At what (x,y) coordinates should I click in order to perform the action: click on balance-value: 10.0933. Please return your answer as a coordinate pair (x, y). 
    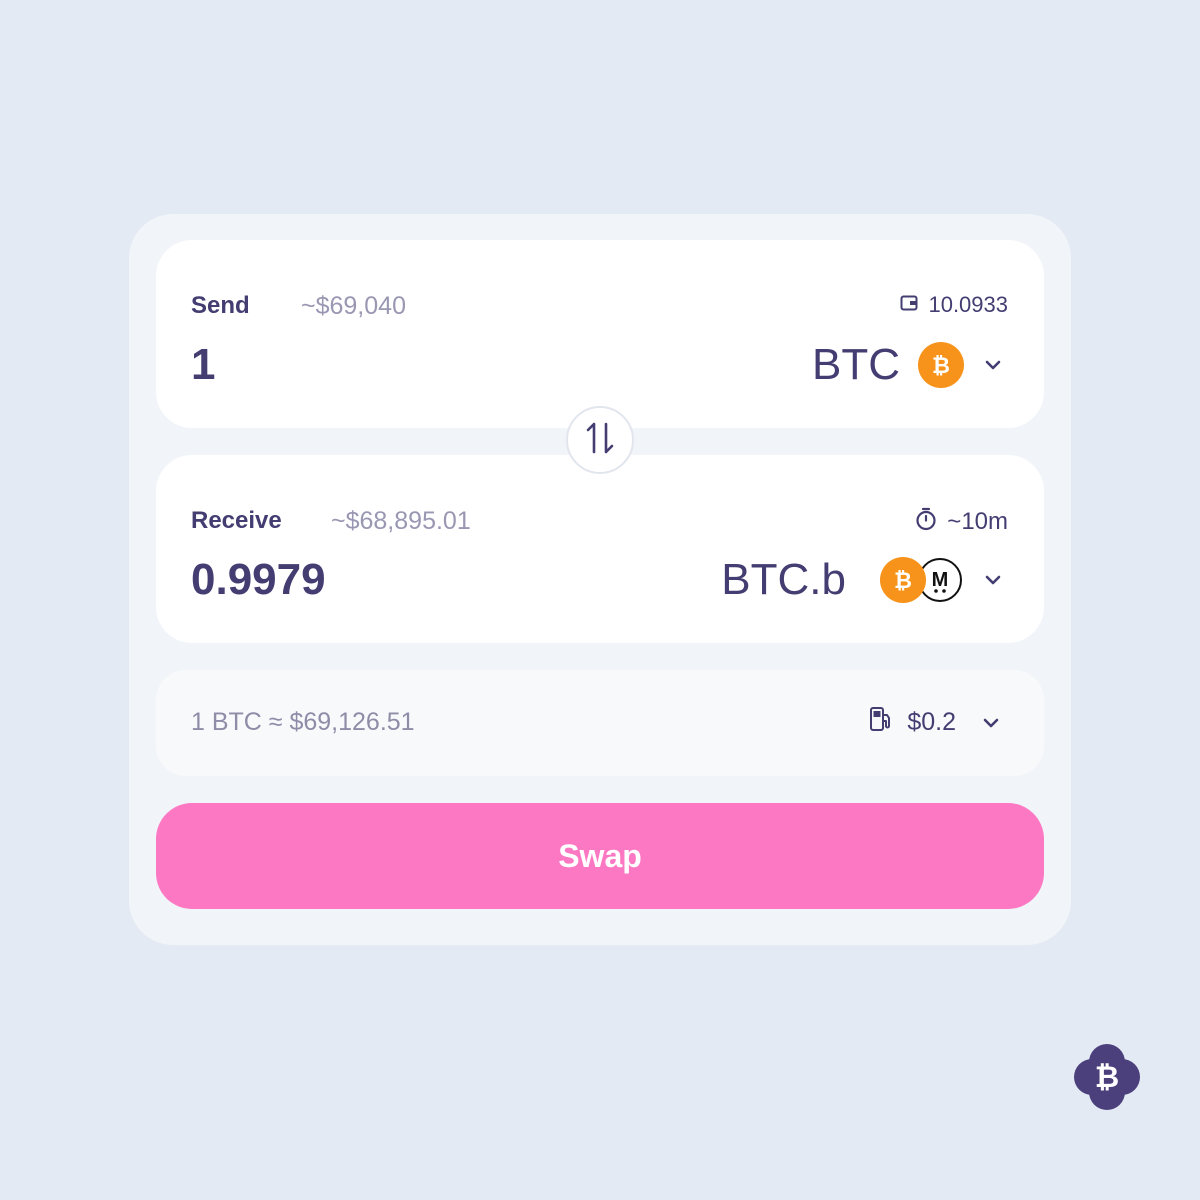
    Looking at the image, I should click on (968, 304).